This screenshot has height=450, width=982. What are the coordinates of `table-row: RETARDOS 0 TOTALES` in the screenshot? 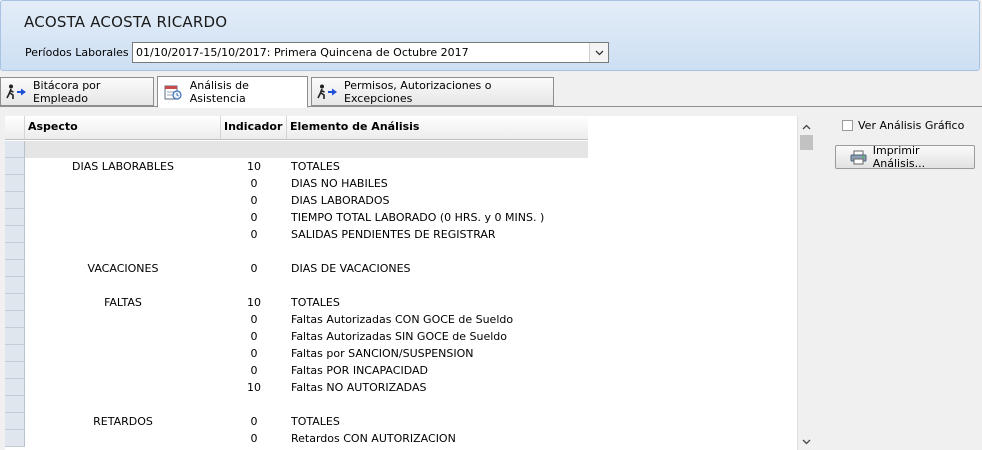 It's located at (296, 421).